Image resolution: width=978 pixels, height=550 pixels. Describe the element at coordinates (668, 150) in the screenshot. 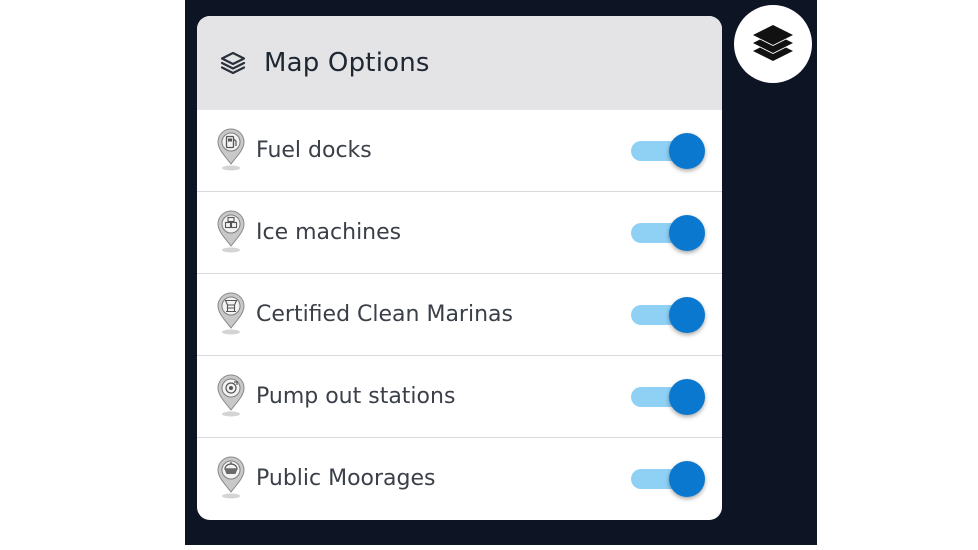

I see `fuel-docks-toggle` at that location.